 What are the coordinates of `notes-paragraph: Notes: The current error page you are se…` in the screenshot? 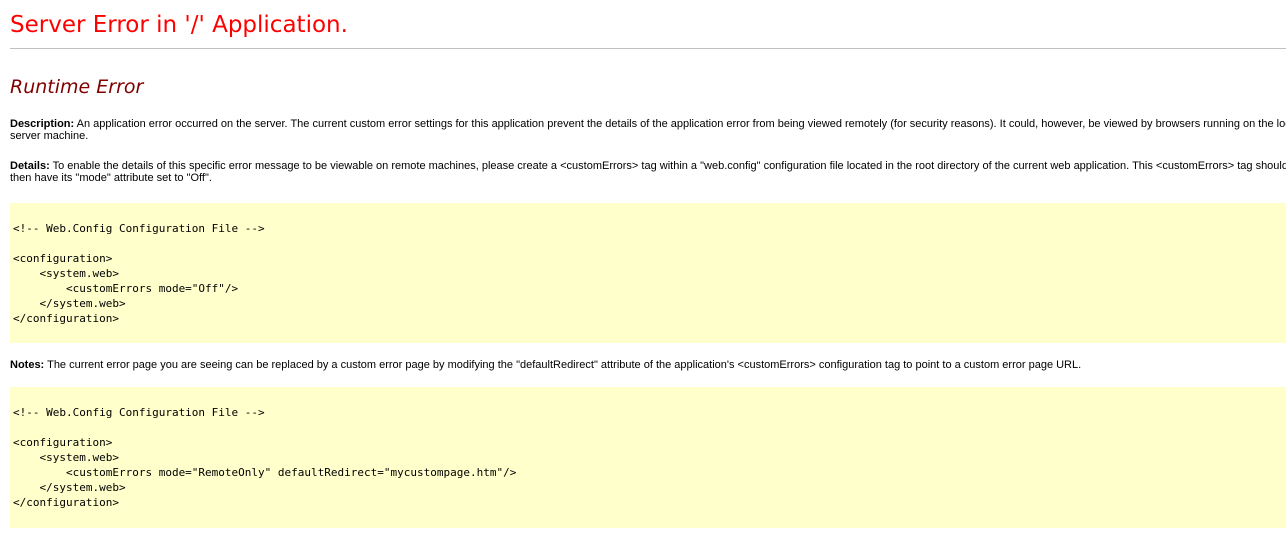 It's located at (648, 365).